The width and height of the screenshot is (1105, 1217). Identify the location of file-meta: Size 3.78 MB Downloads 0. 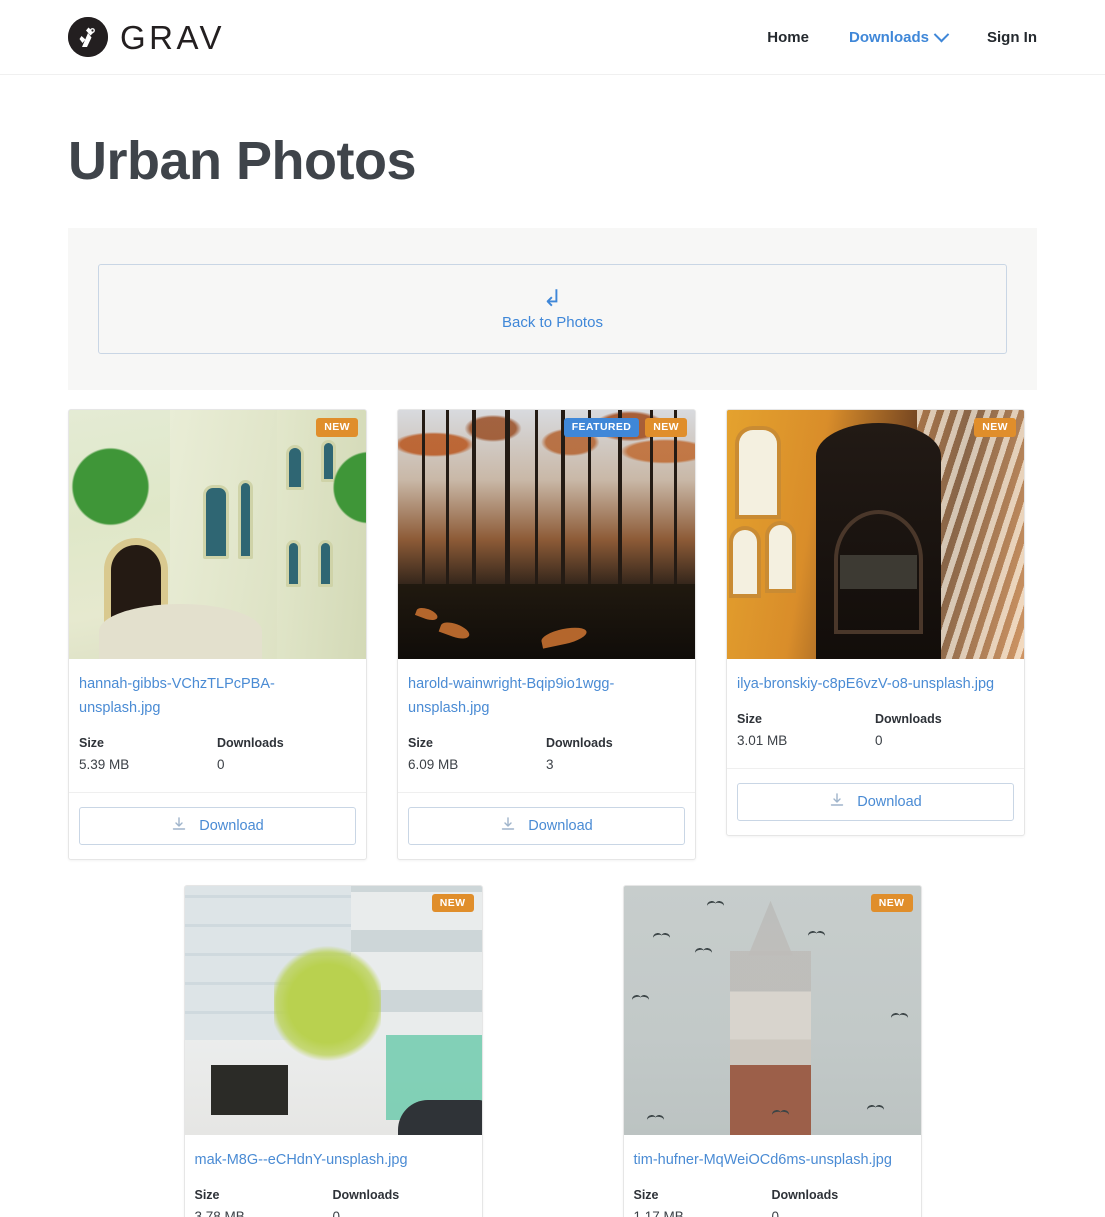
(333, 1201).